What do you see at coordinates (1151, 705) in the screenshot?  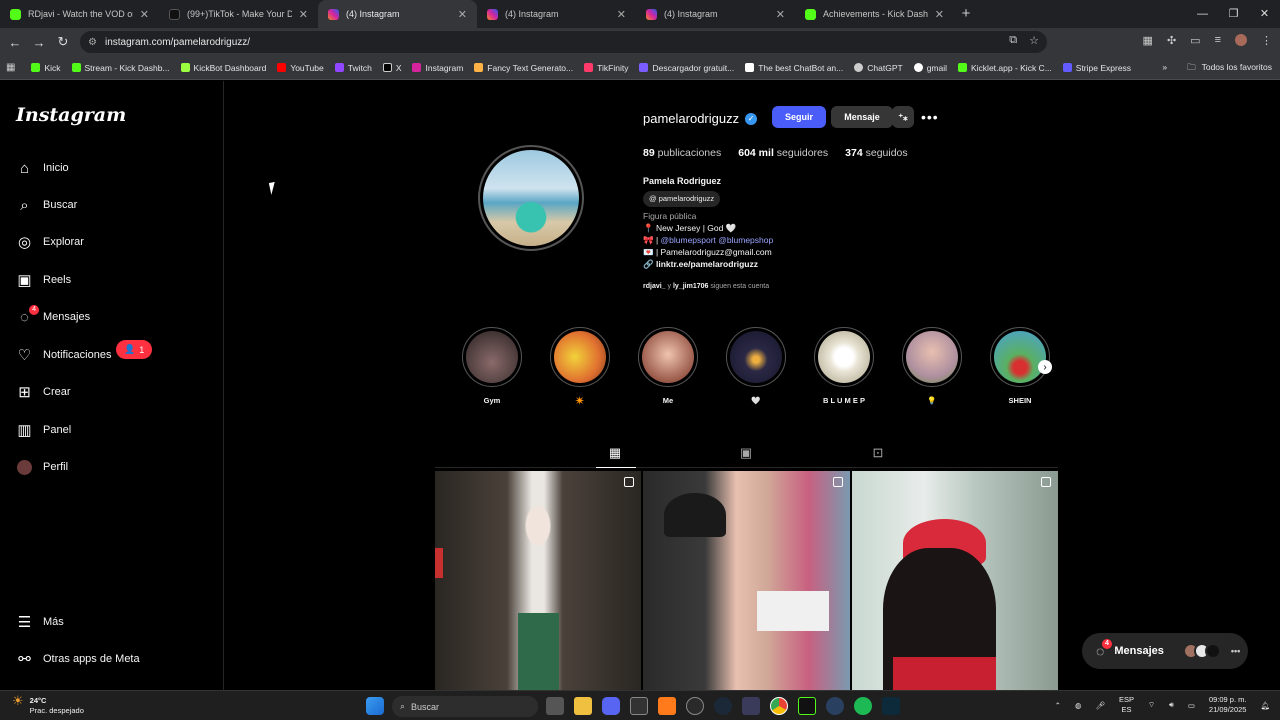 I see `network-icon: ⌔` at bounding box center [1151, 705].